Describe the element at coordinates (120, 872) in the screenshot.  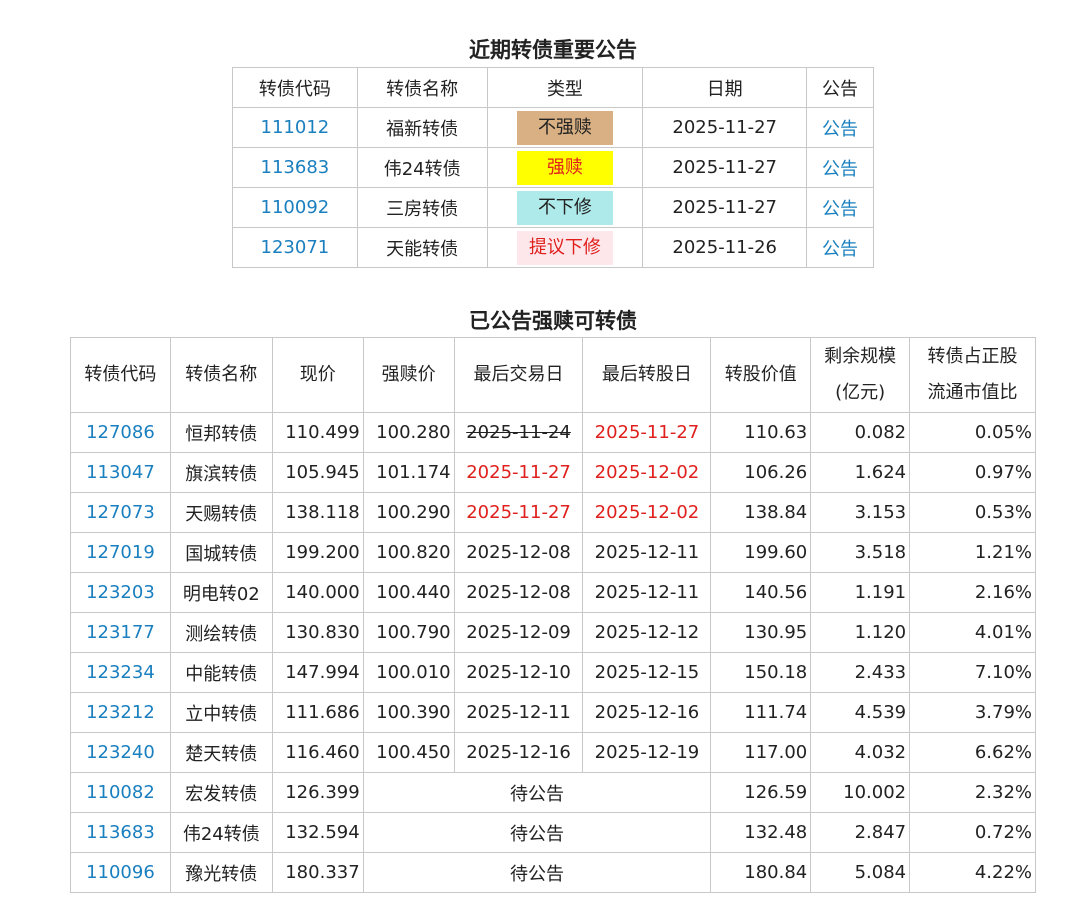
I see `bond-code-link: 110096` at that location.